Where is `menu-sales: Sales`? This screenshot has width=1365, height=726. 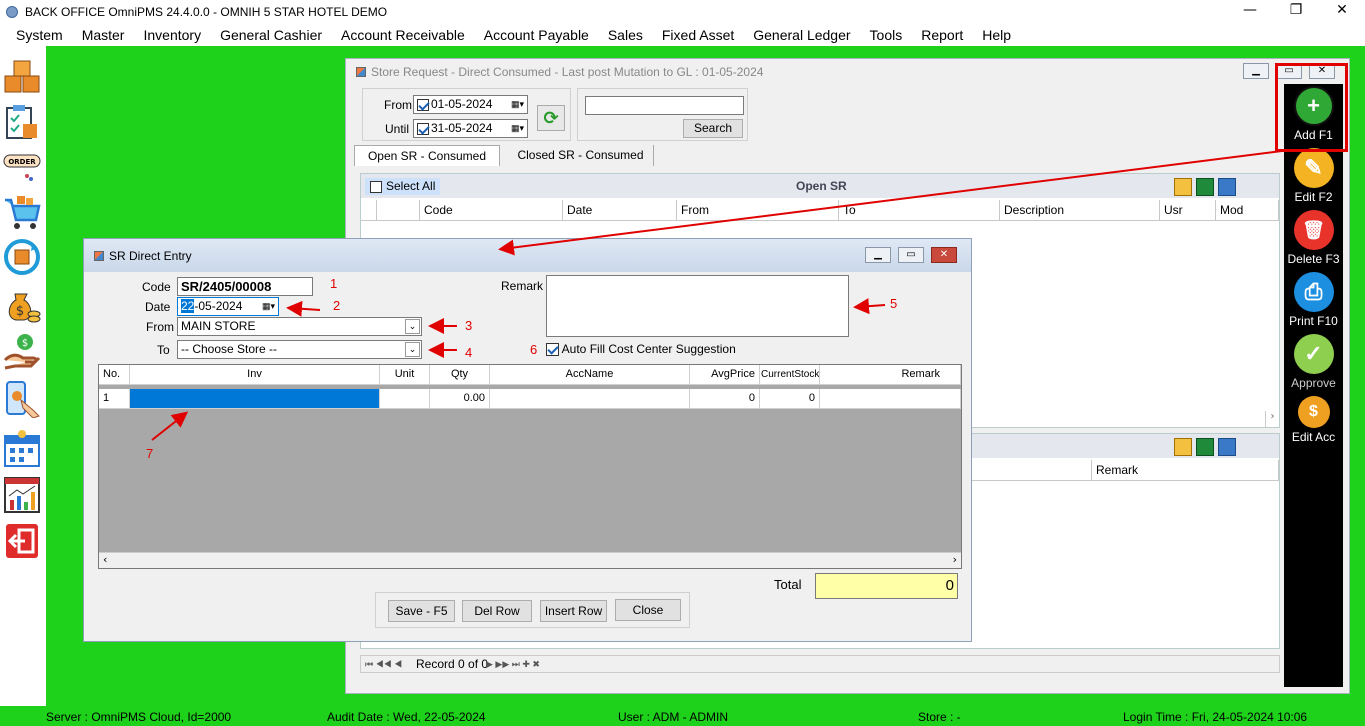
menu-sales: Sales is located at coordinates (626, 35).